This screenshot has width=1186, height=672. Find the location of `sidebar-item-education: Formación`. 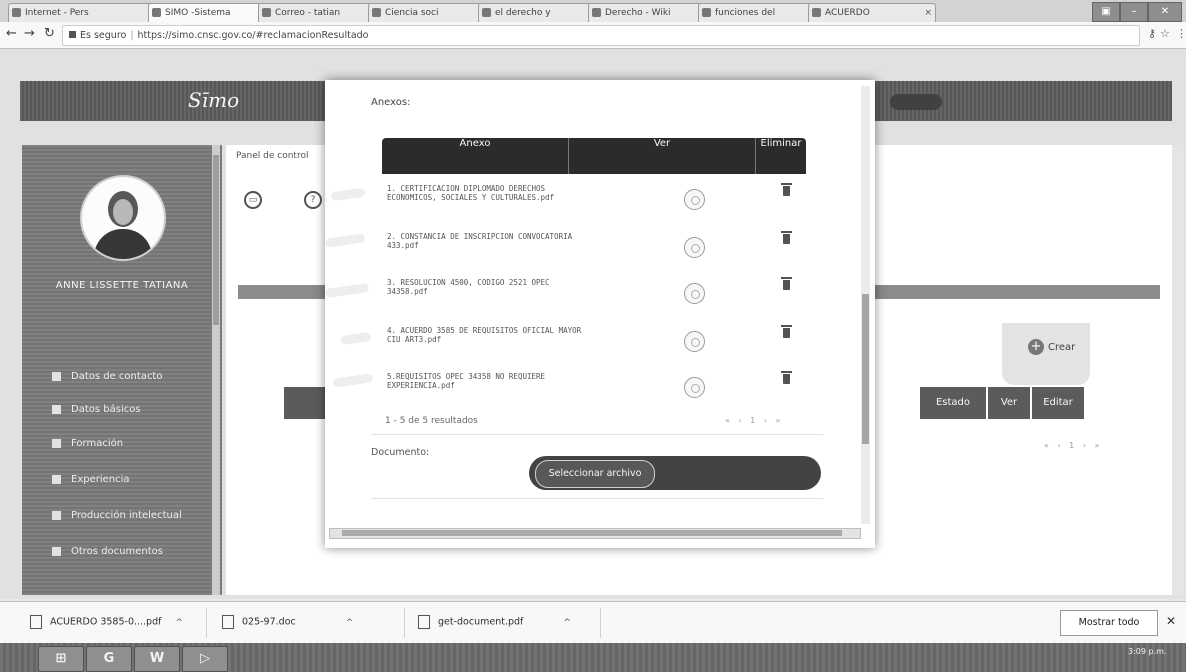

sidebar-item-education: Formación is located at coordinates (87, 444).